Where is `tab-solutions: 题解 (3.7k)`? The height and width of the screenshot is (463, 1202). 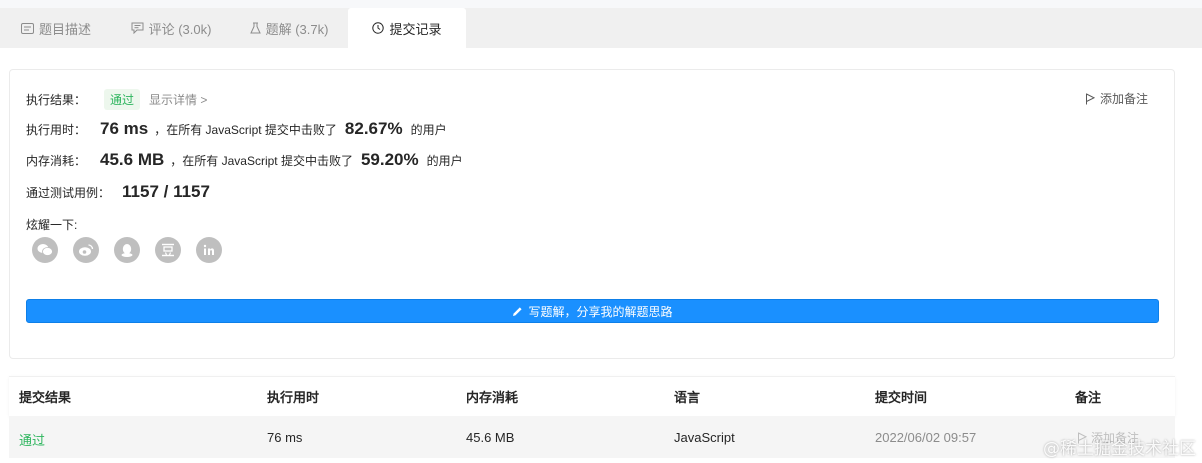 tab-solutions: 题解 (3.7k) is located at coordinates (289, 28).